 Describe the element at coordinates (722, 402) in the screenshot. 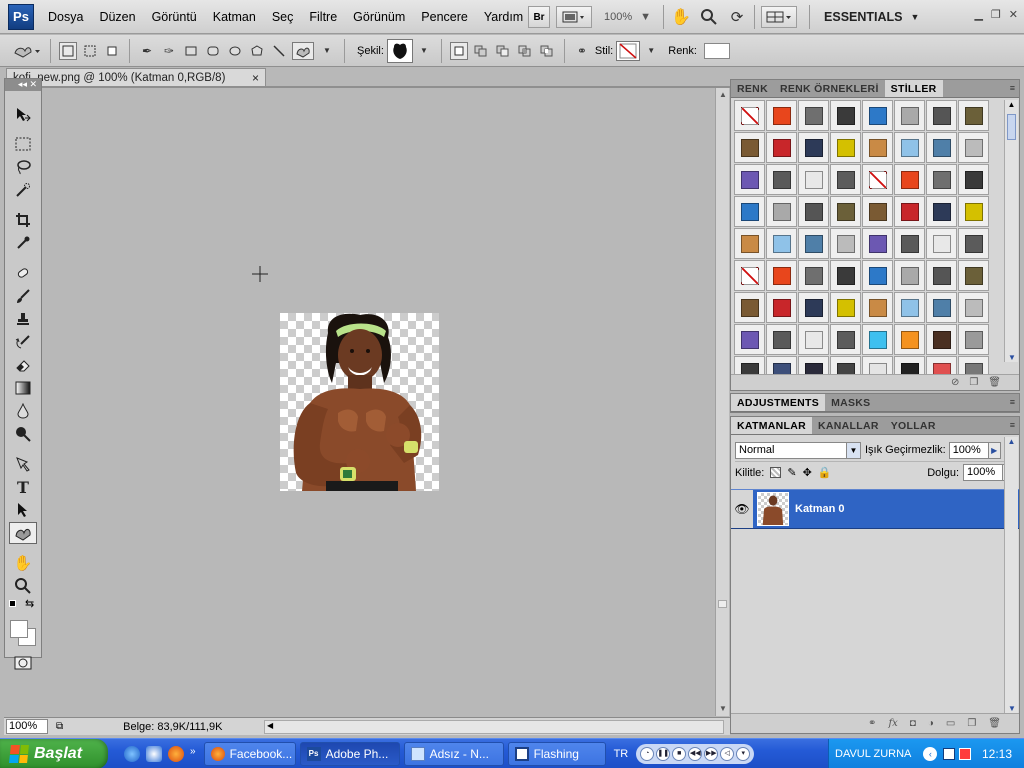

I see `canvas-vertical-scrollbar: ▲ ▼` at that location.